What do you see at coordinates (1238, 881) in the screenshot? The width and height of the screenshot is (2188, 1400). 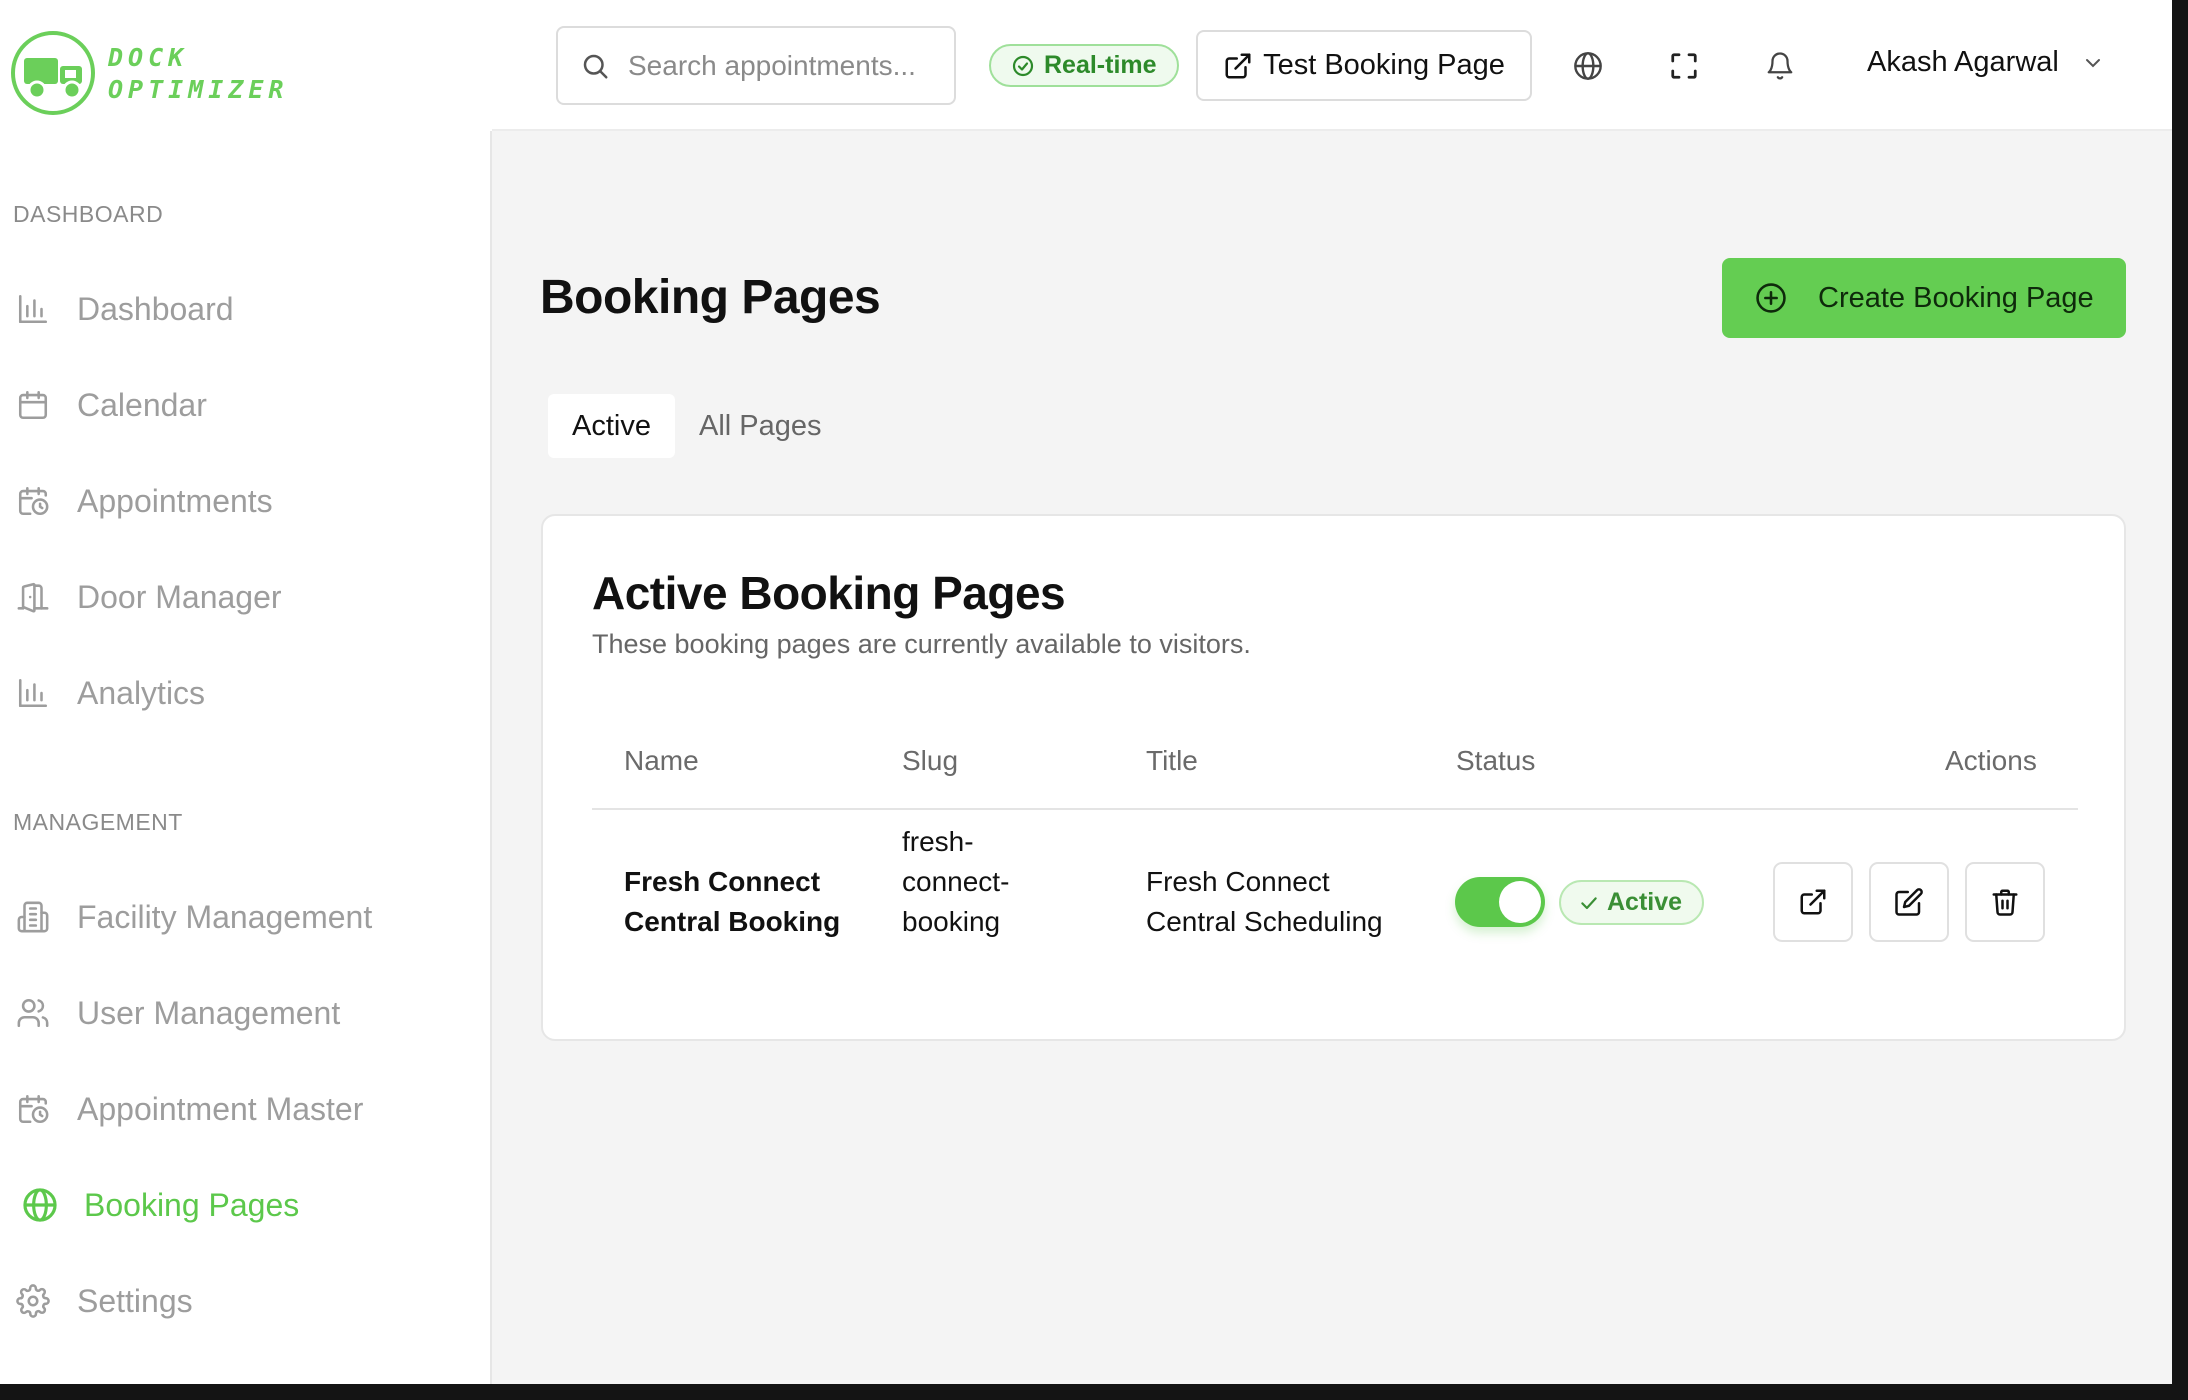 I see `cell-title-line1: Fresh Connect` at bounding box center [1238, 881].